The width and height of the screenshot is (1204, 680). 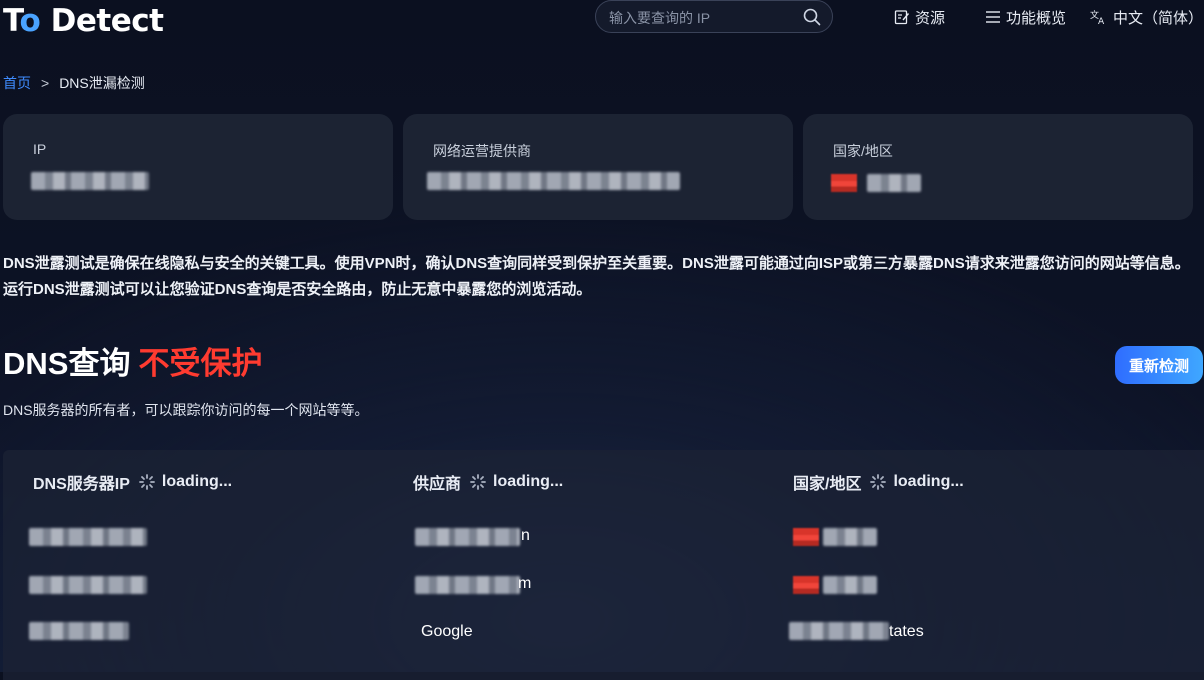 I want to click on breadcrumb: 首页 > DNS泄漏检测, so click(x=74, y=83).